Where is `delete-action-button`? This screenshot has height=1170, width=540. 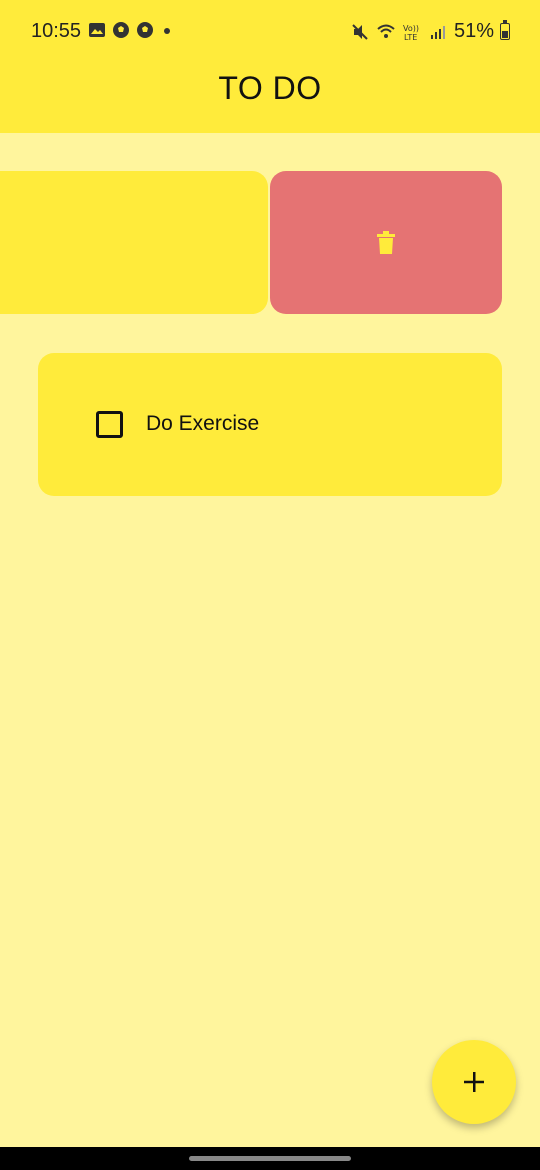 delete-action-button is located at coordinates (386, 242).